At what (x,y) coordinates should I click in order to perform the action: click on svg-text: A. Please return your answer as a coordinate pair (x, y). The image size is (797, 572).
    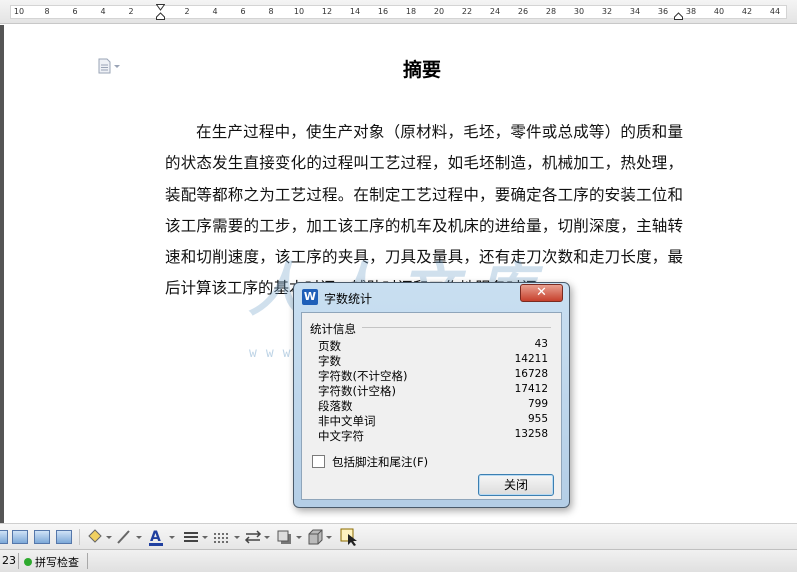
    Looking at the image, I should click on (155, 537).